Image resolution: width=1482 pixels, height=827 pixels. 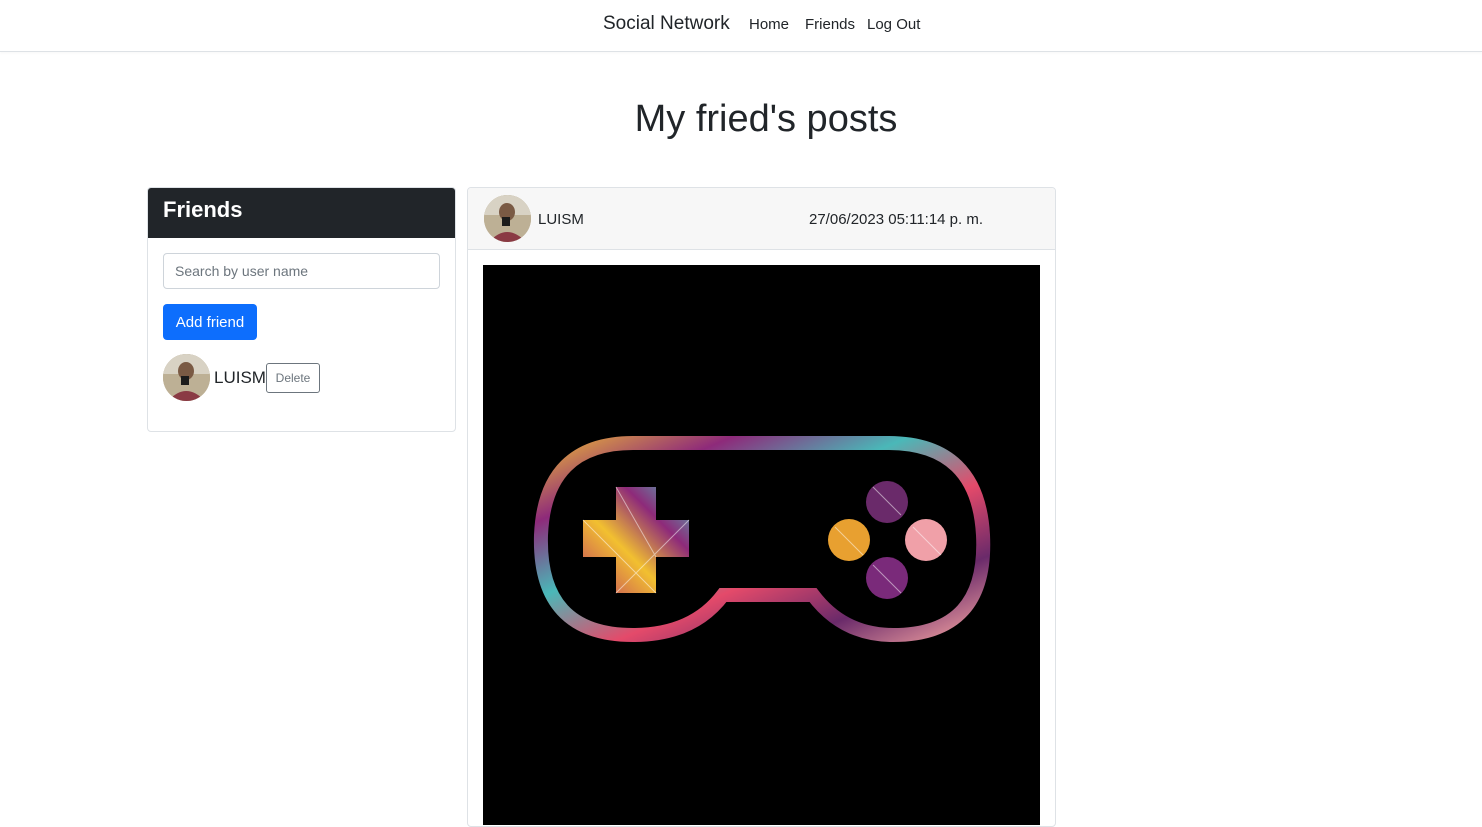 I want to click on nav-logout-link: Log Out, so click(x=893, y=24).